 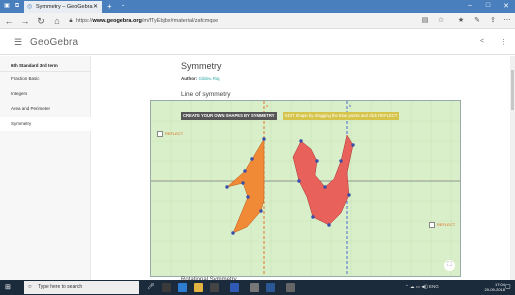 I want to click on system-tray: ⌃ ☁ ▭ ◀)) ENG, so click(x=422, y=287).